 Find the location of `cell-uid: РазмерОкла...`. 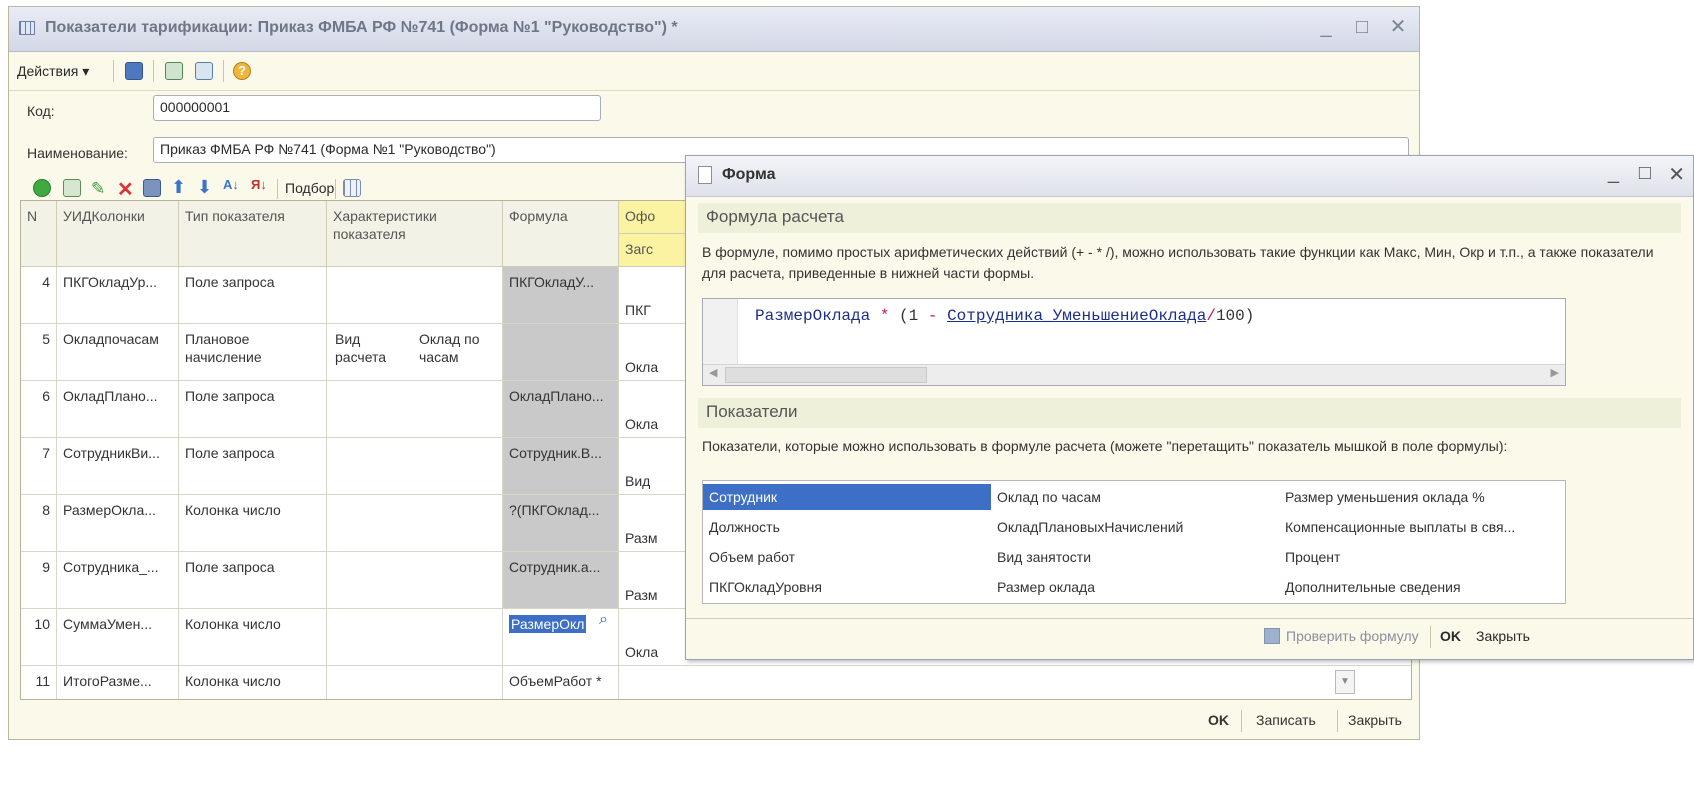

cell-uid: РазмерОкла... is located at coordinates (118, 523).